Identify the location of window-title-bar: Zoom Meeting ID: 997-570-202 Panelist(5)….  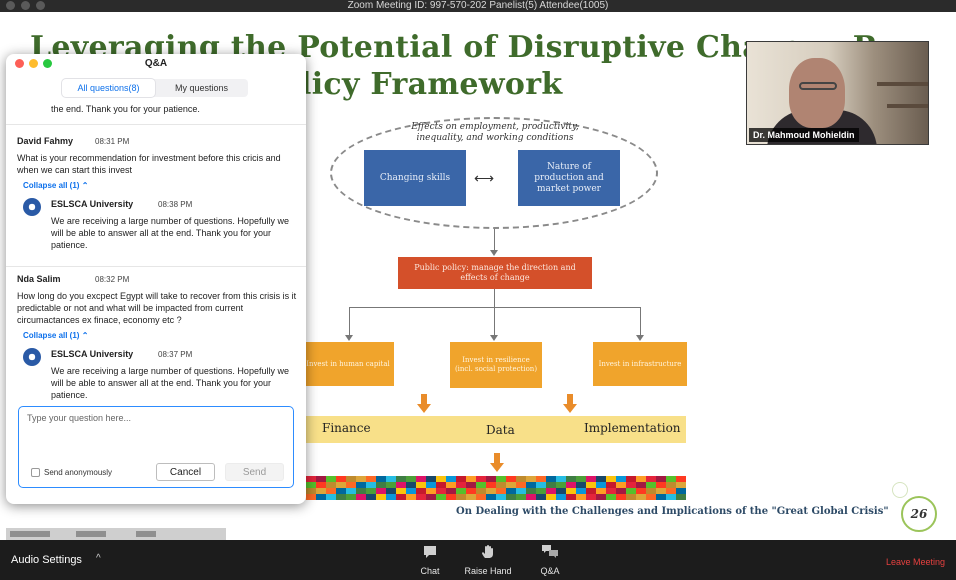
(478, 6).